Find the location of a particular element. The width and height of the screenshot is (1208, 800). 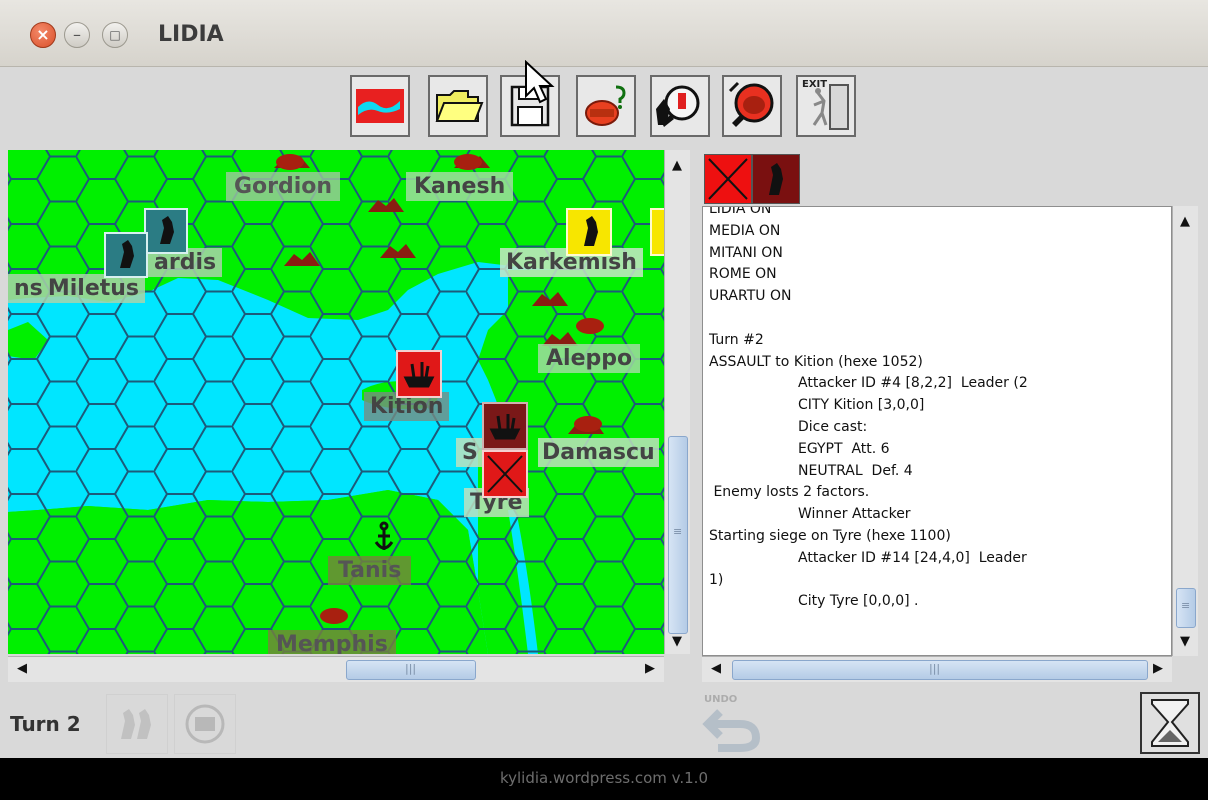

exit-label: EXIT is located at coordinates (815, 84).